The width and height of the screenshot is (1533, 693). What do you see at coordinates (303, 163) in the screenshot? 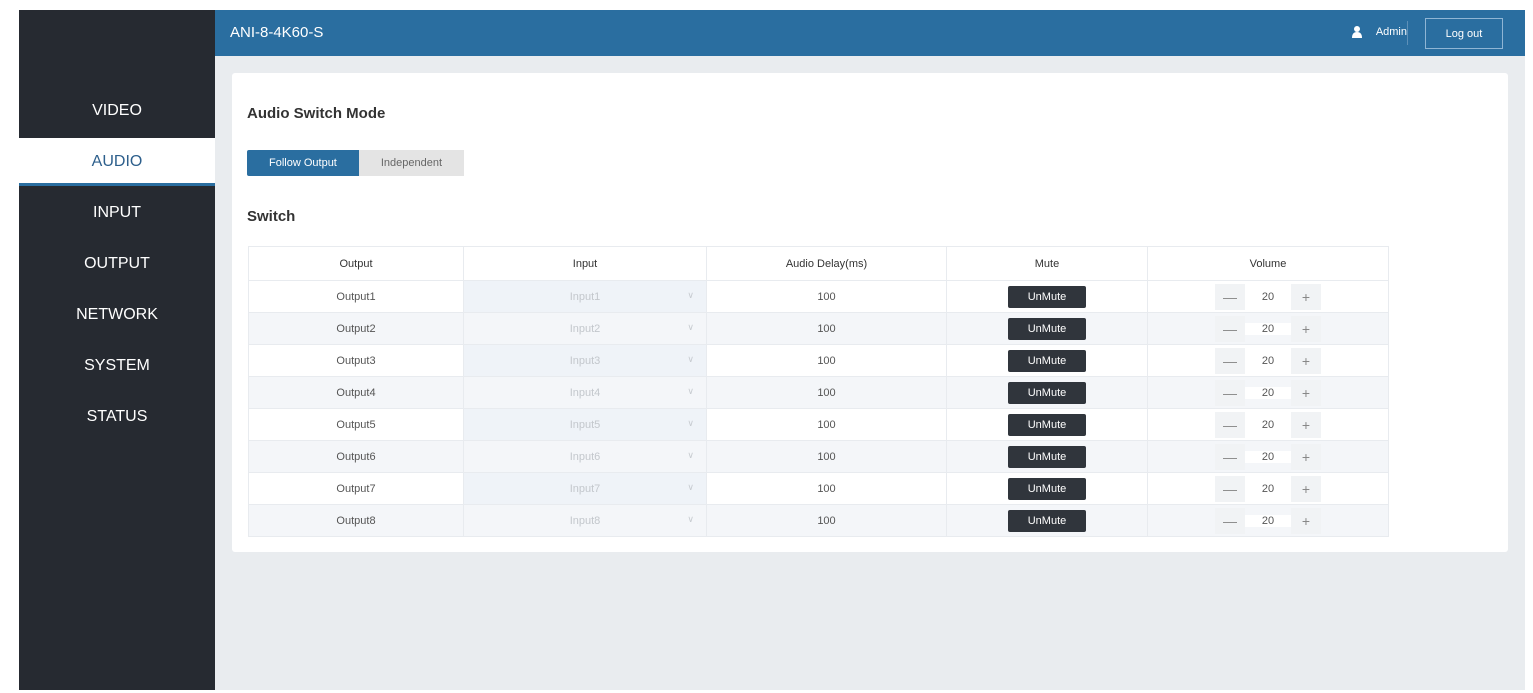
I see `follow-output-button: Follow Output` at bounding box center [303, 163].